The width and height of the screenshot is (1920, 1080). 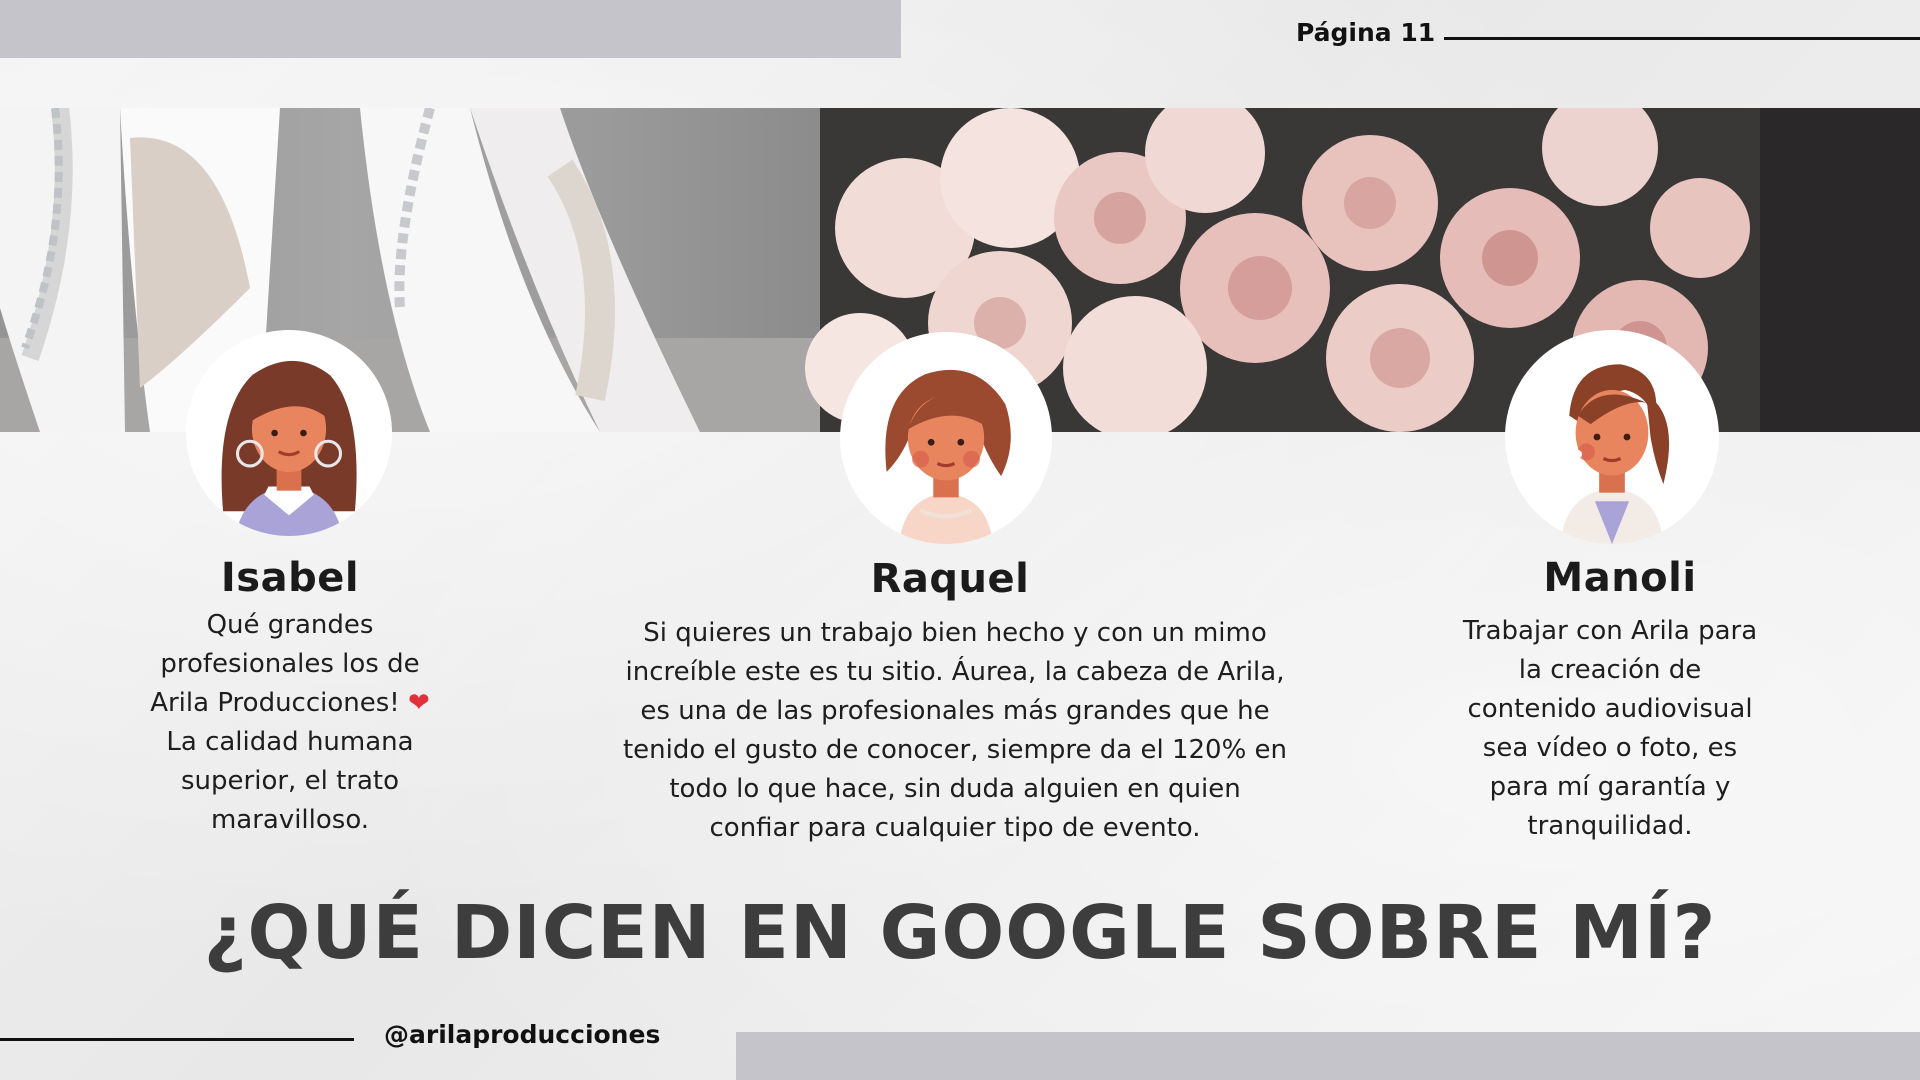 I want to click on social-handle: @arilaproducciones, so click(x=522, y=1034).